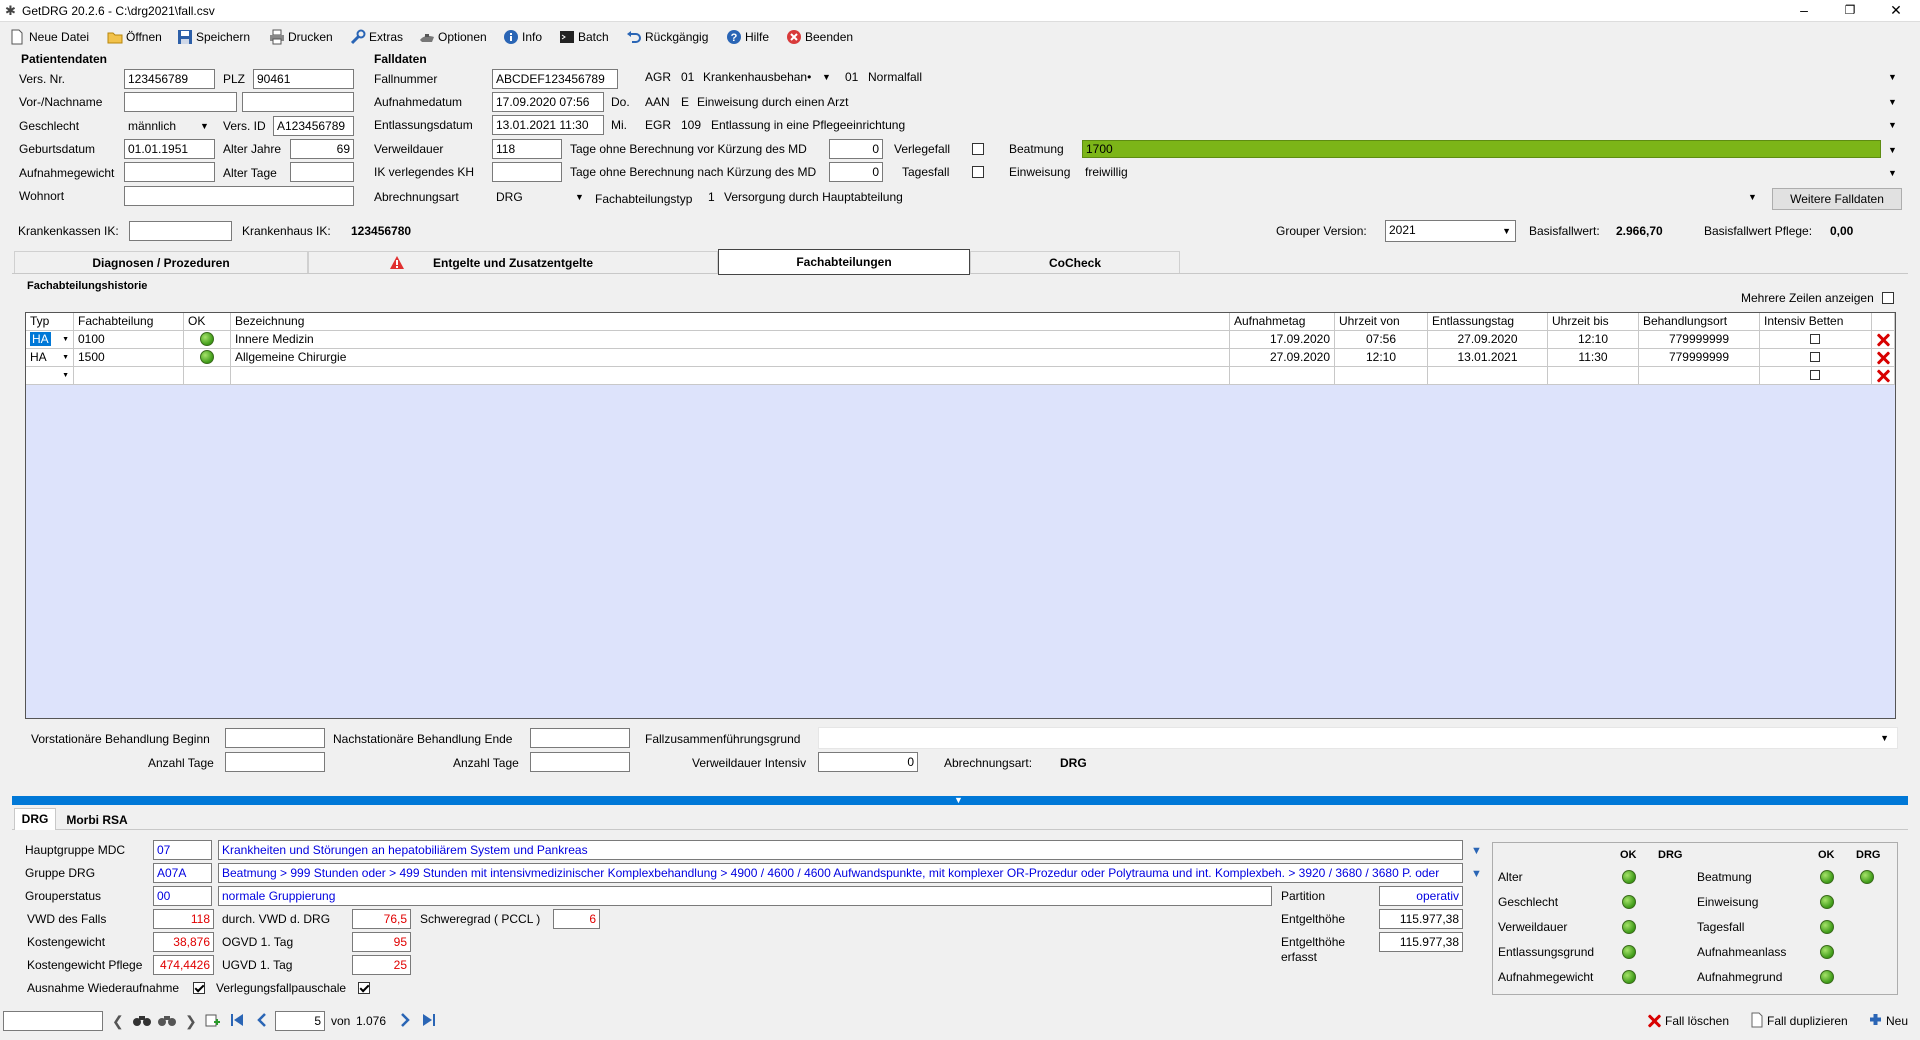 This screenshot has width=1920, height=1040. I want to click on weight-input, so click(169, 172).